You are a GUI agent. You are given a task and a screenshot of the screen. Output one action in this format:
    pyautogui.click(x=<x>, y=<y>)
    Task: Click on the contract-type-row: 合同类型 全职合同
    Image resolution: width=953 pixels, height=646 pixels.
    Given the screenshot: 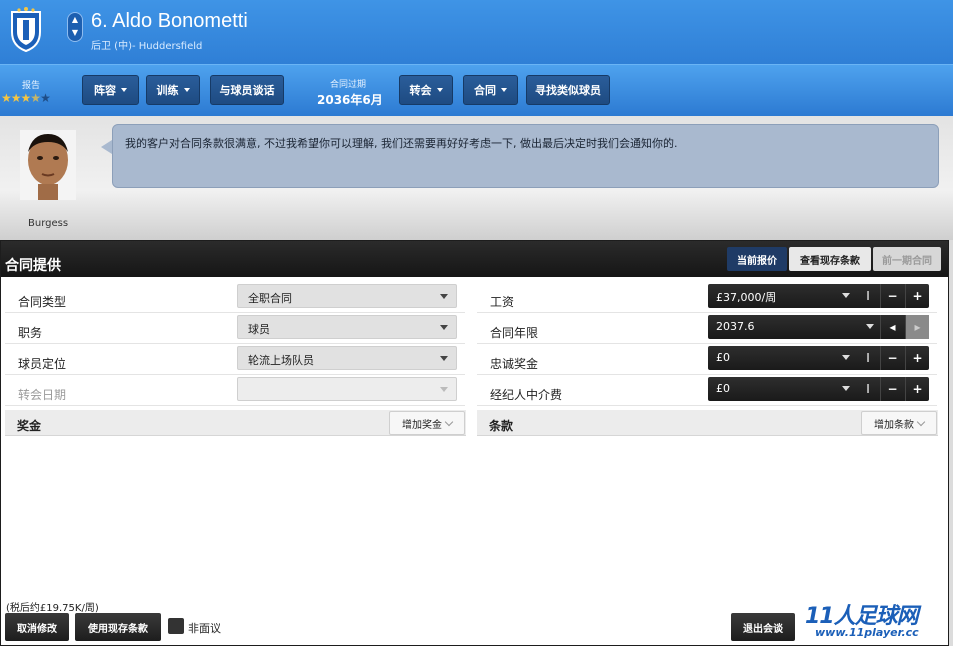 What is the action you would take?
    pyautogui.click(x=235, y=298)
    